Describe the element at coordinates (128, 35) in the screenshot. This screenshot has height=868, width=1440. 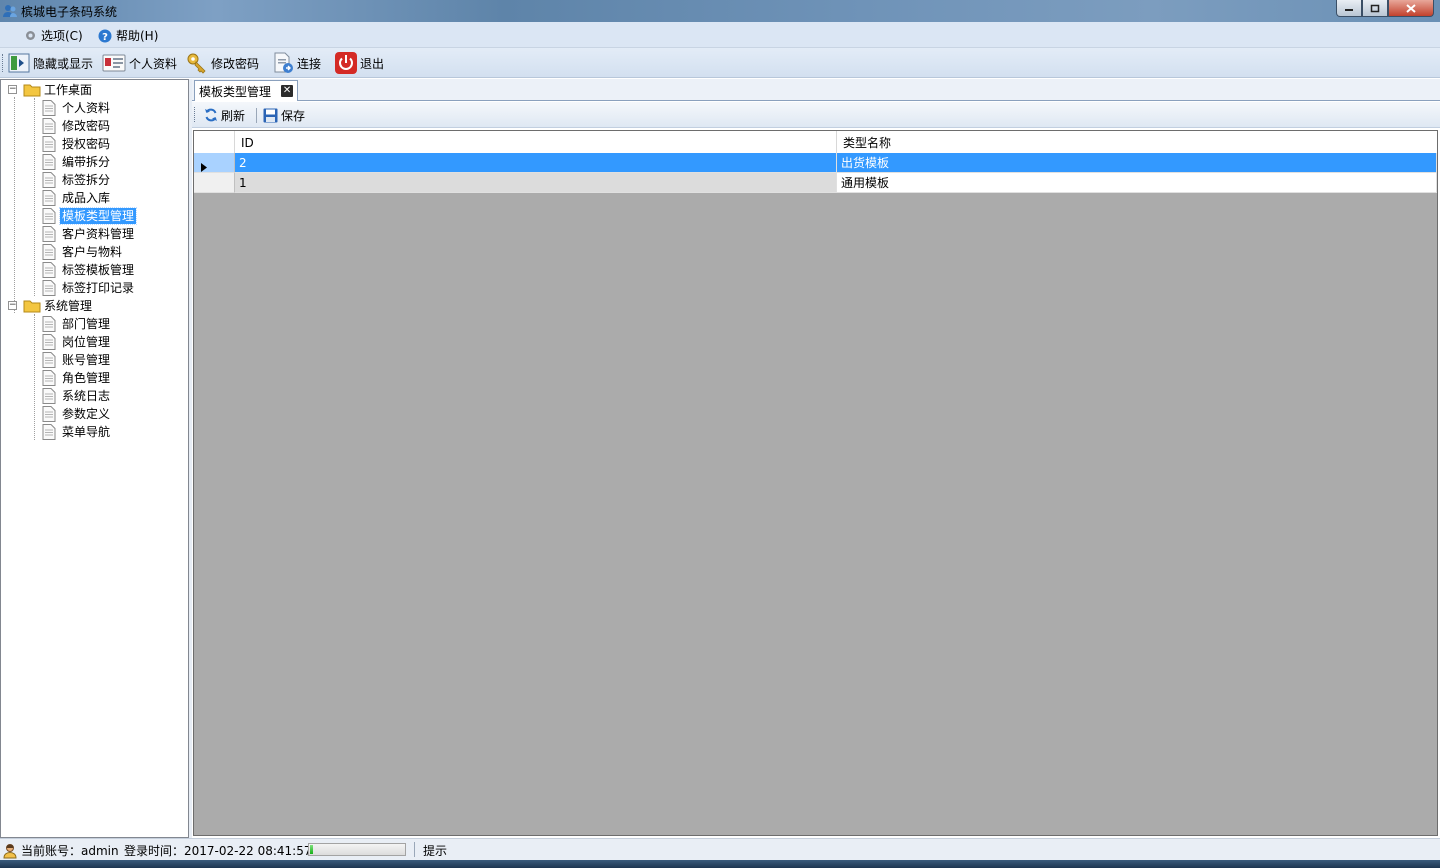
I see `menu-help: ? 帮助(H)` at that location.